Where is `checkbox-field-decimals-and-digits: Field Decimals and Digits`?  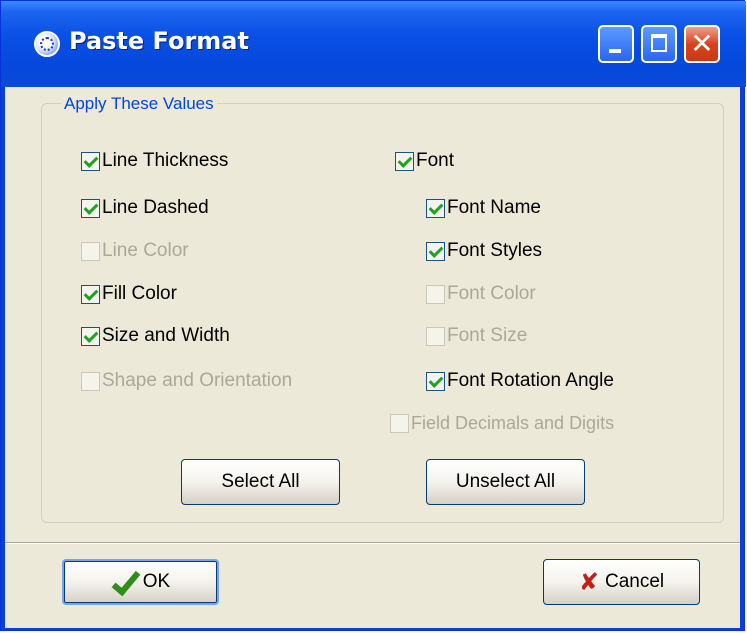
checkbox-field-decimals-and-digits: Field Decimals and Digits is located at coordinates (502, 423).